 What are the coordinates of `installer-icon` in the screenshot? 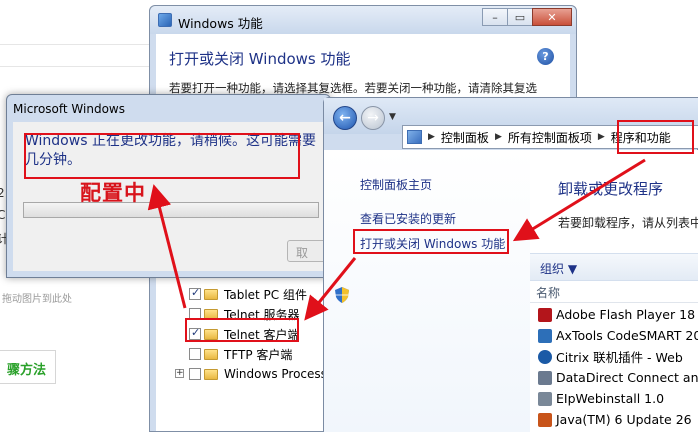 It's located at (545, 398).